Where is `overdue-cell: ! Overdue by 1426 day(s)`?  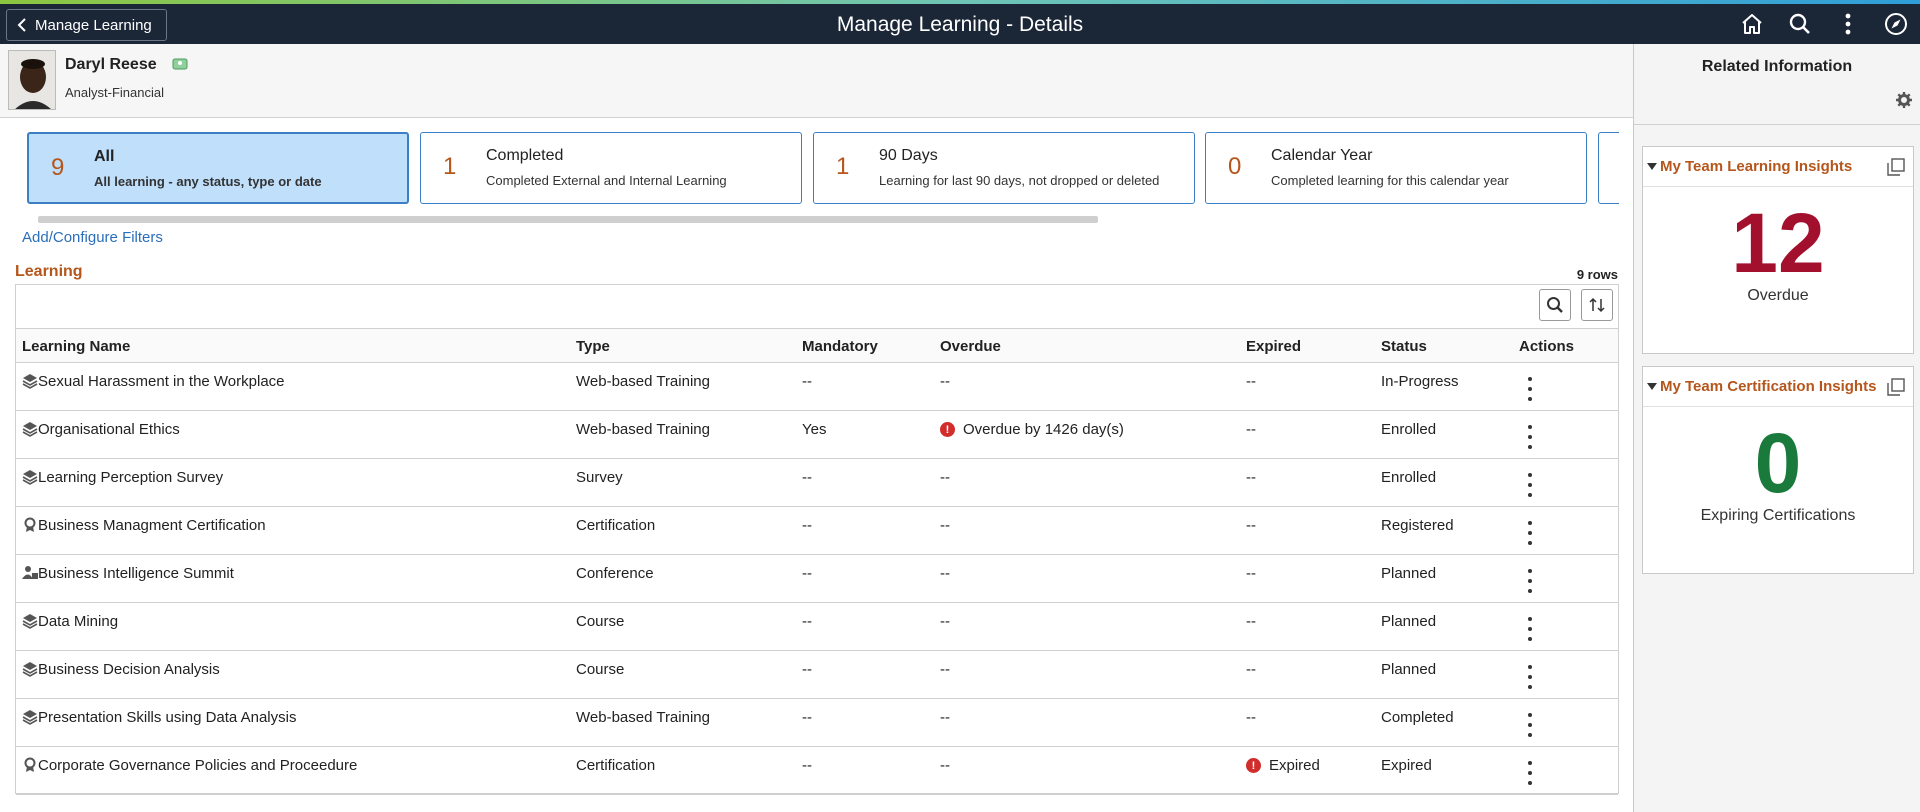 overdue-cell: ! Overdue by 1426 day(s) is located at coordinates (1032, 429).